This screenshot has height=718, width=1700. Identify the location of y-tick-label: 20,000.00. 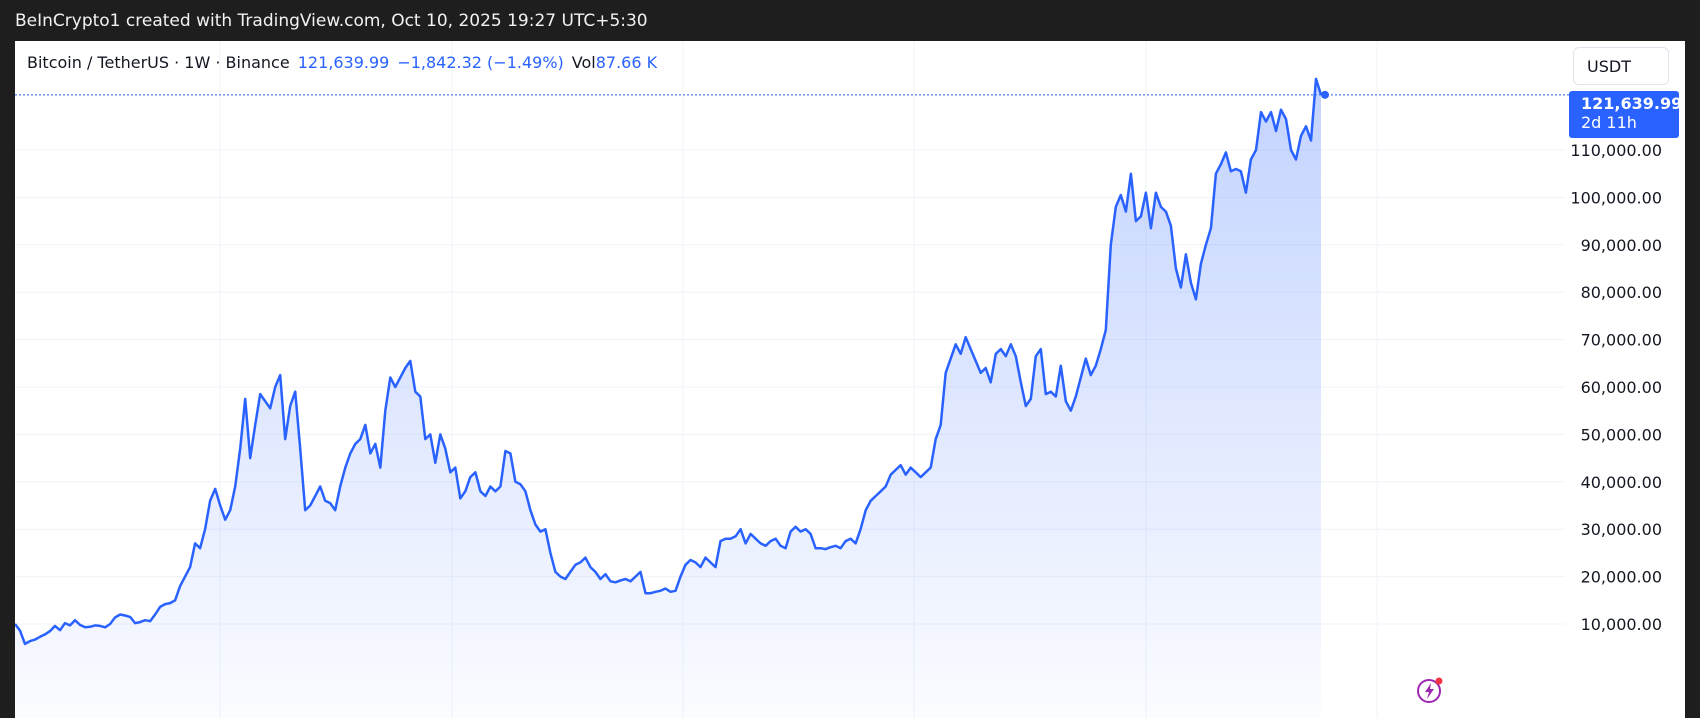
(1621, 577).